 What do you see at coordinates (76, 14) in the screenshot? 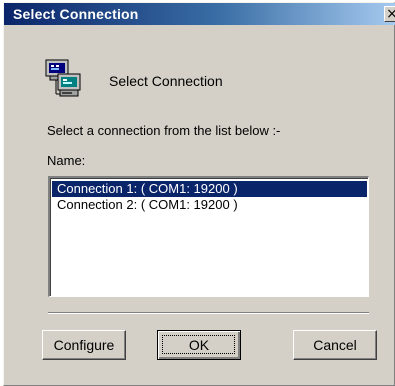
I see `window-title: Select Connection` at bounding box center [76, 14].